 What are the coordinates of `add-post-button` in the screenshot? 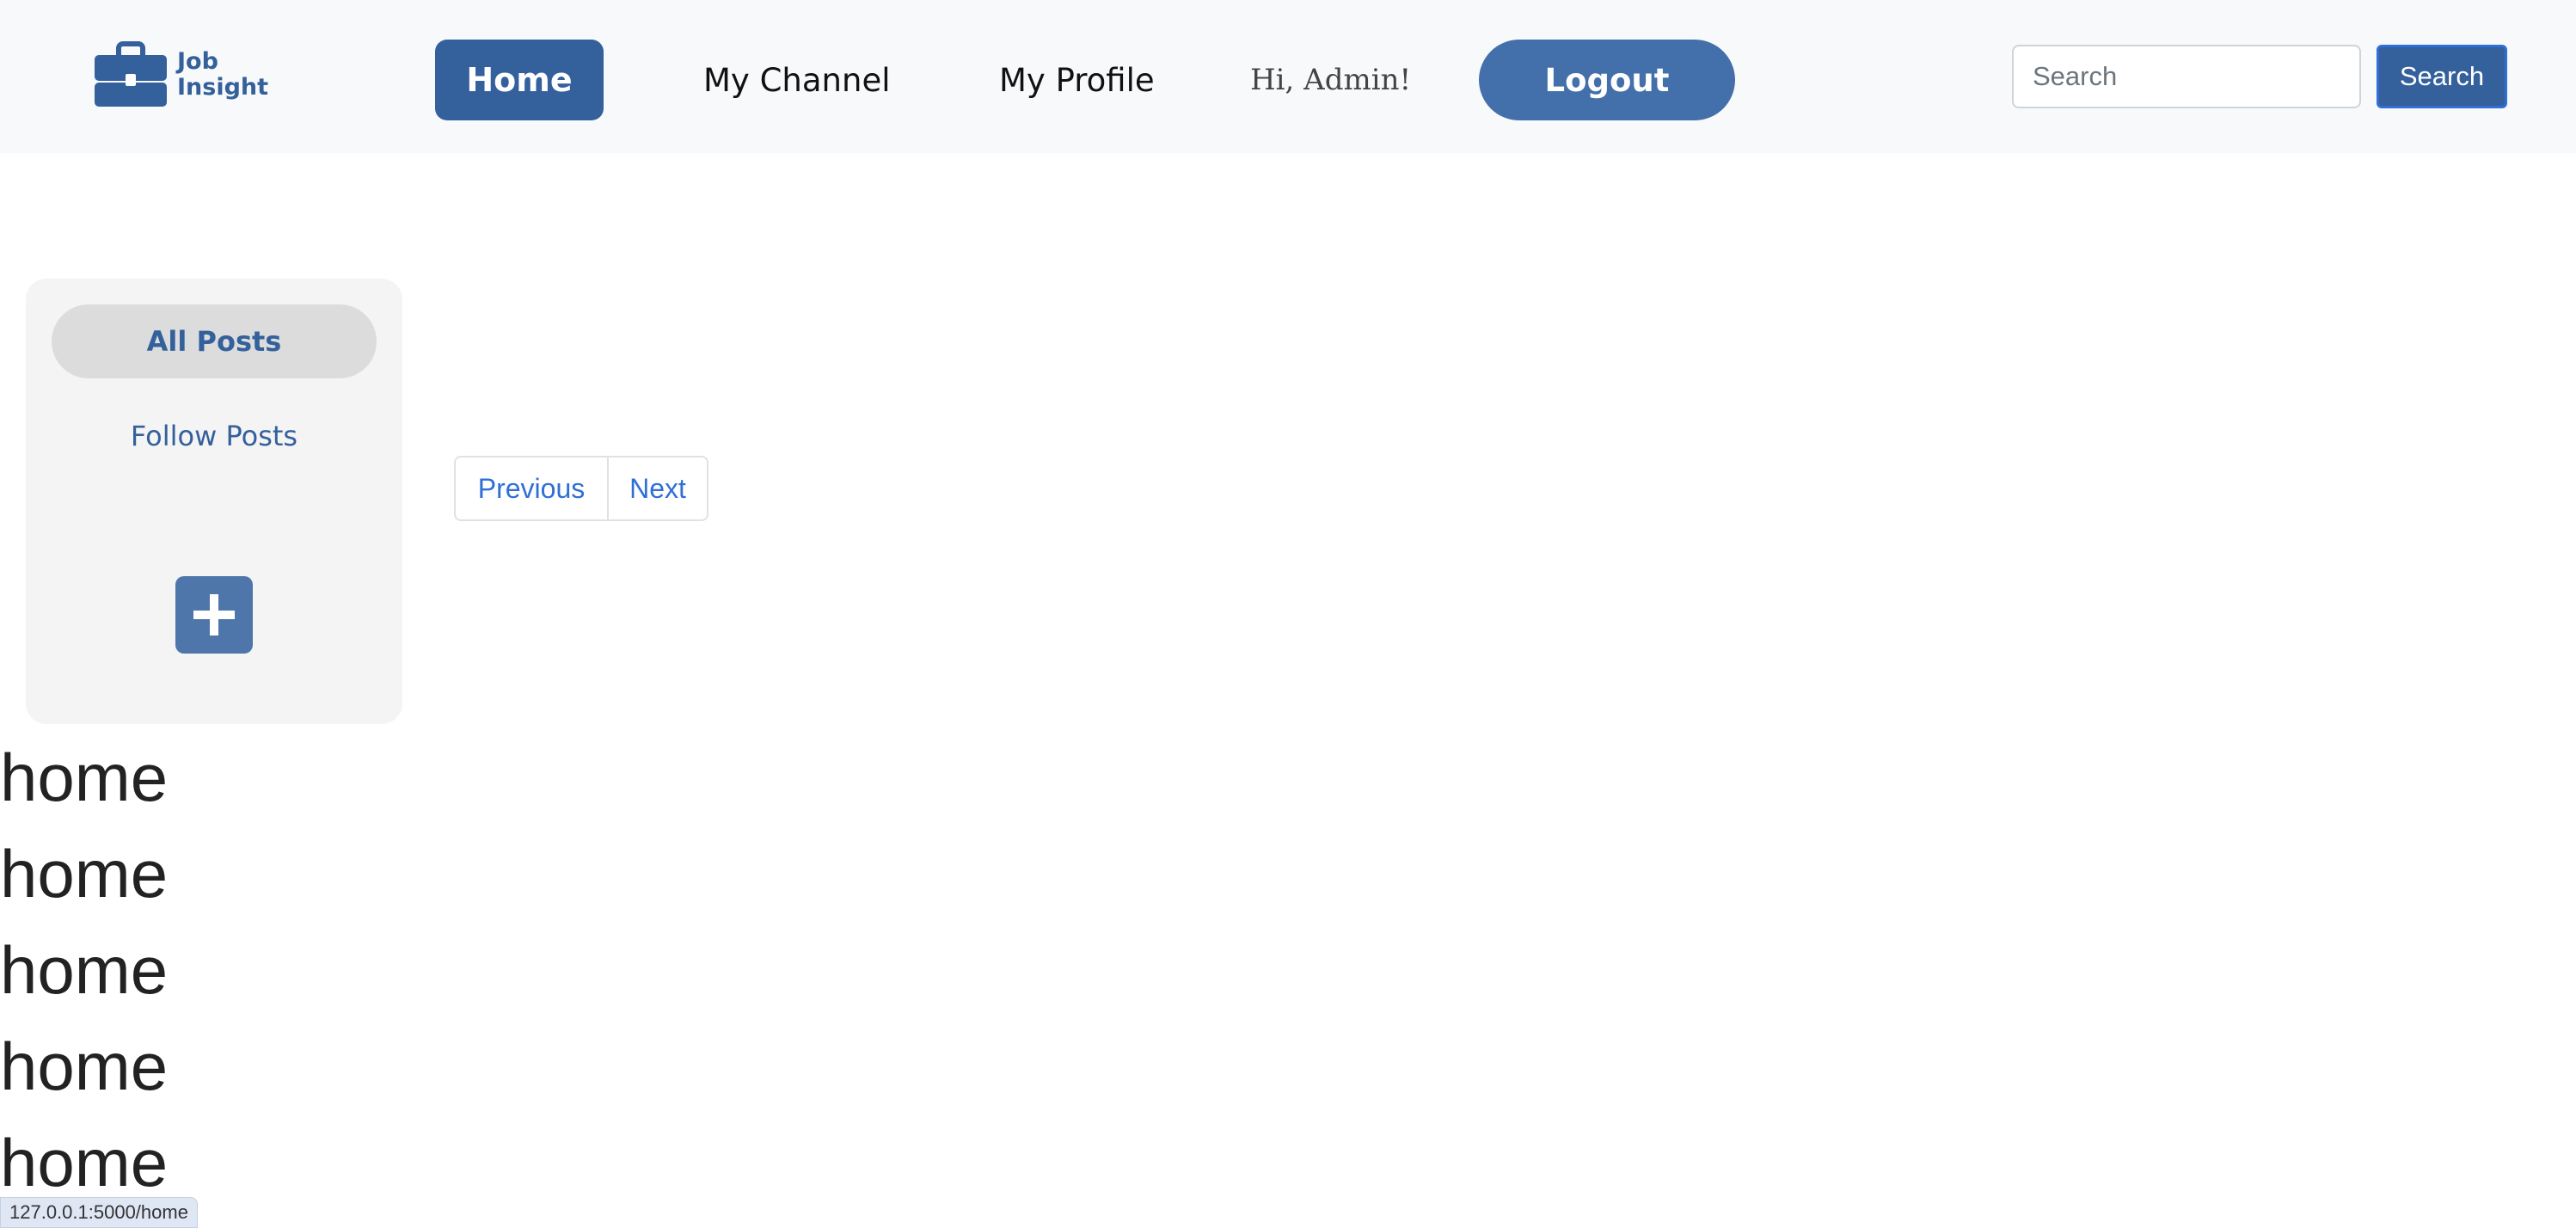 It's located at (214, 615).